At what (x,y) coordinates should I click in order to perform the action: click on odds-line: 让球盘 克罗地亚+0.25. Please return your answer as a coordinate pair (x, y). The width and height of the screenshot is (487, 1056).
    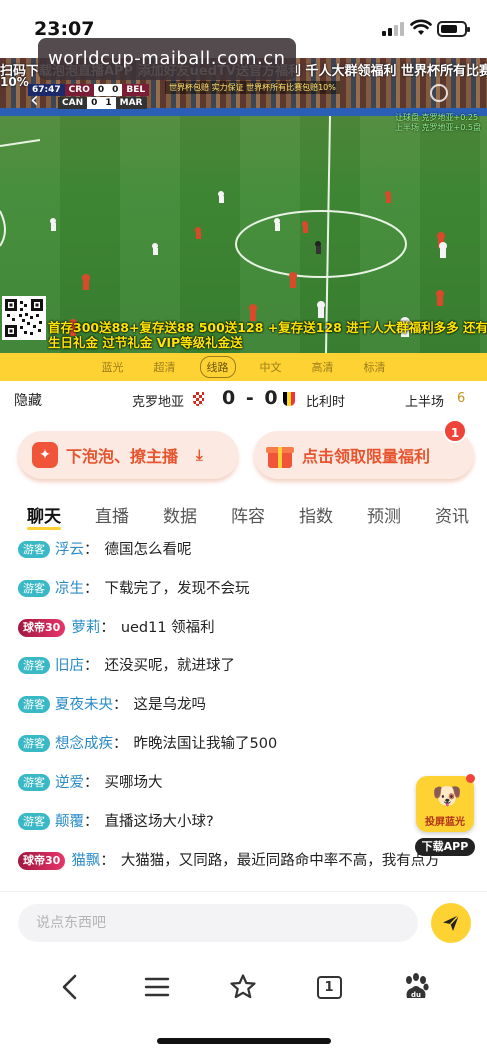
    Looking at the image, I should click on (437, 117).